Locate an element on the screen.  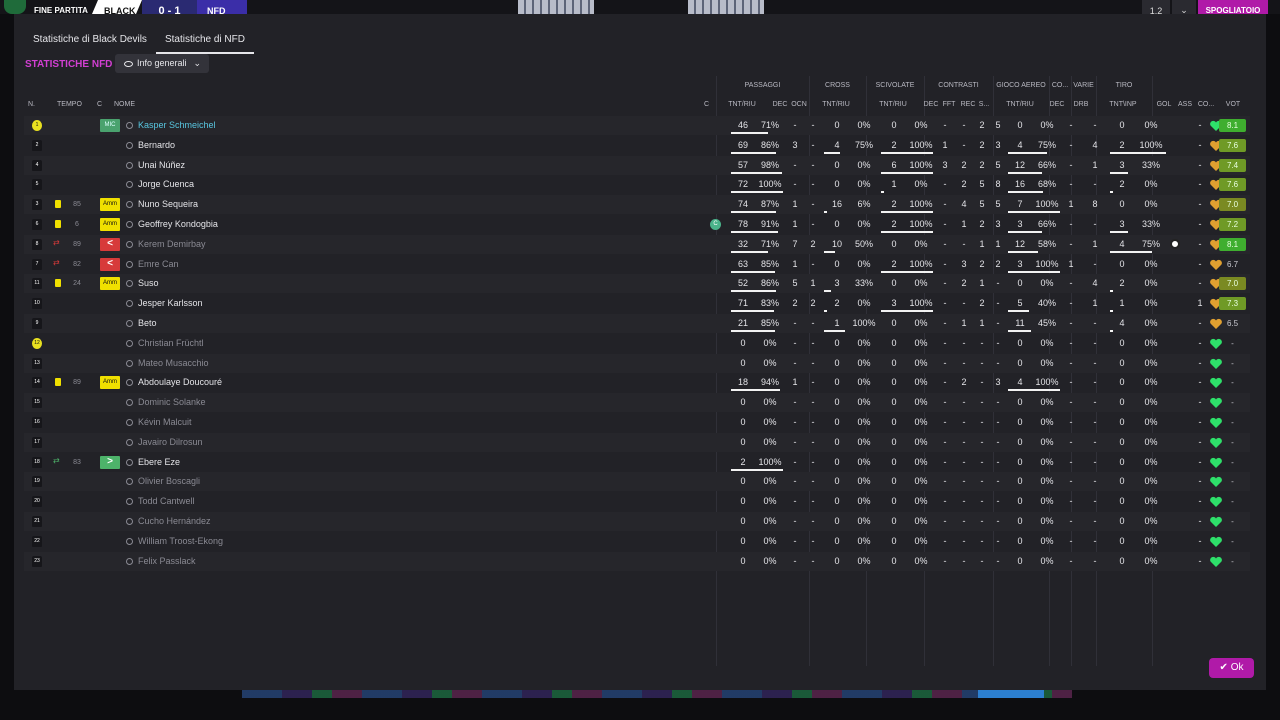
player-name: Olivier Boscagli is located at coordinates (169, 481).